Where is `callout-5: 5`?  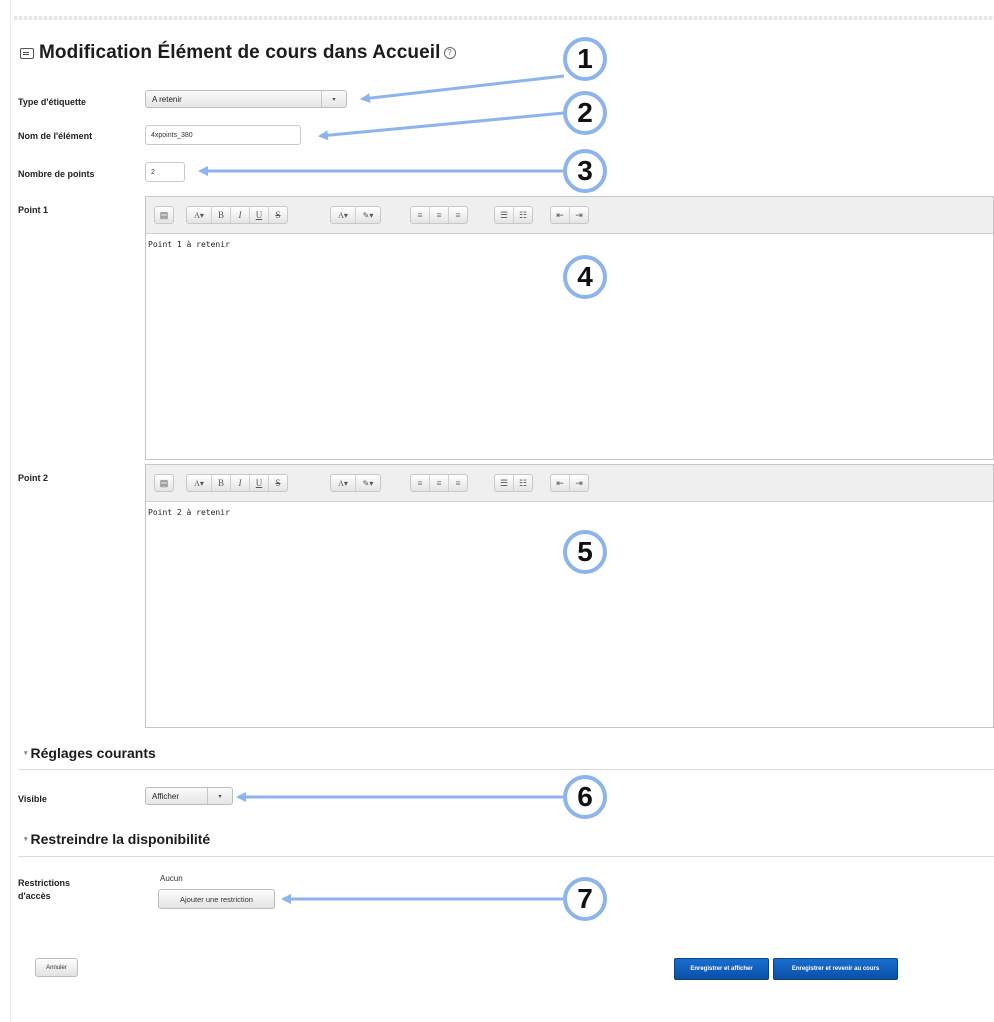
callout-5: 5 is located at coordinates (585, 552).